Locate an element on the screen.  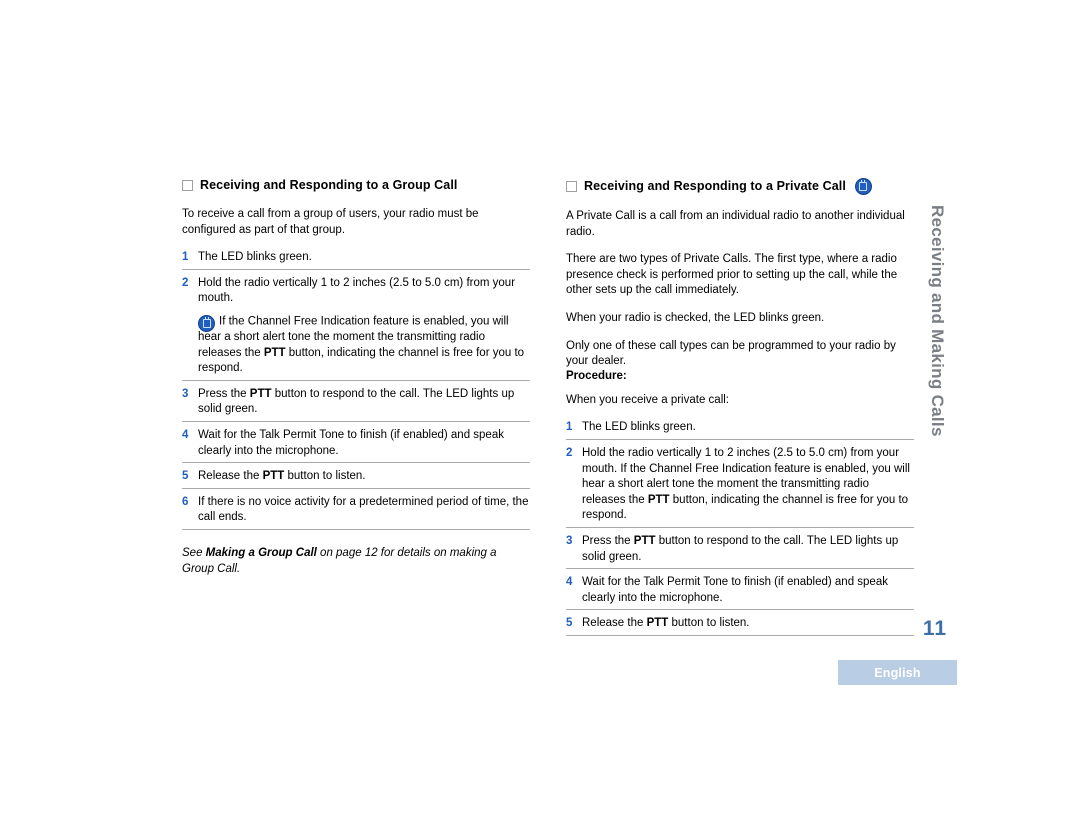
procedure-label: Procedure: is located at coordinates (596, 375).